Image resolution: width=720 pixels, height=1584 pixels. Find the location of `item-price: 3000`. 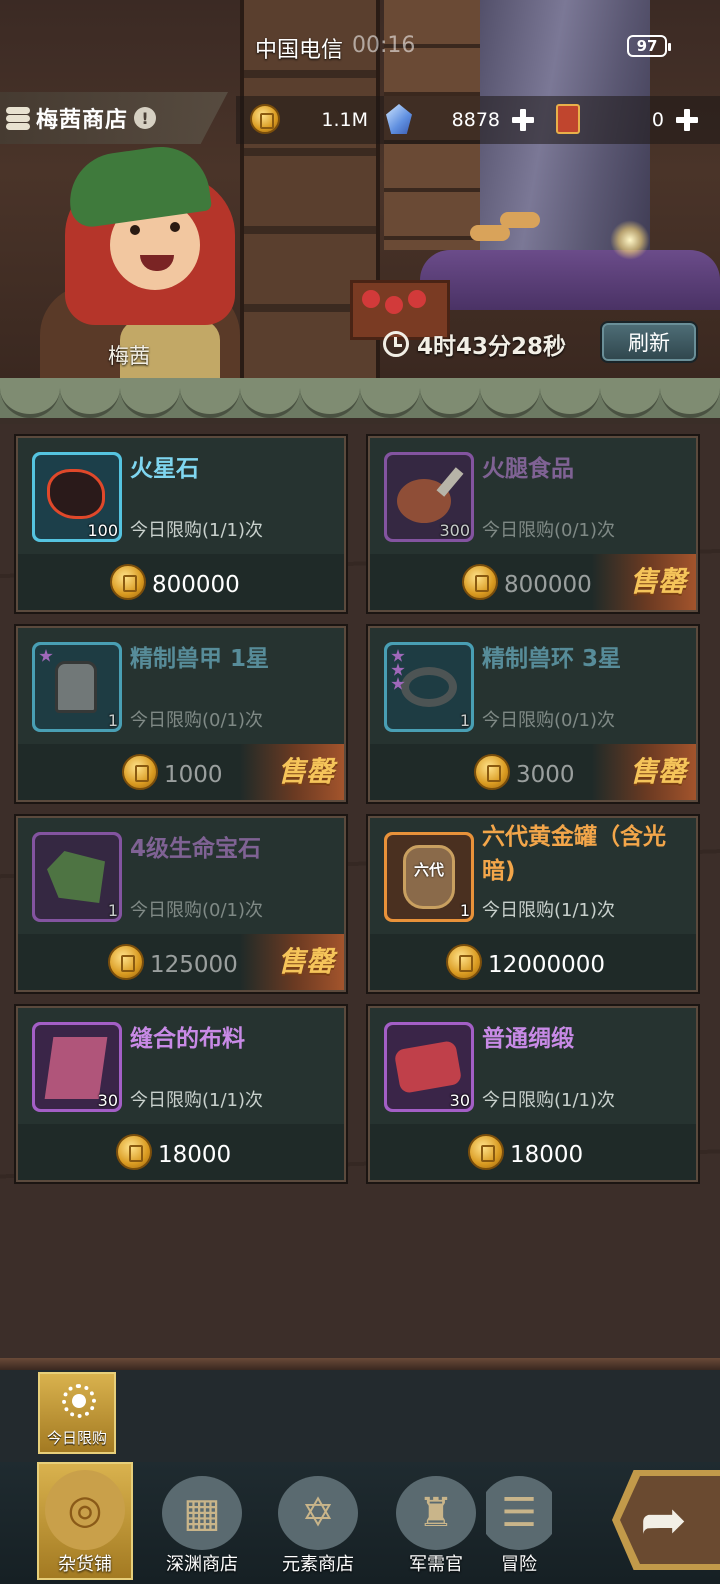

item-price: 3000 is located at coordinates (545, 775).